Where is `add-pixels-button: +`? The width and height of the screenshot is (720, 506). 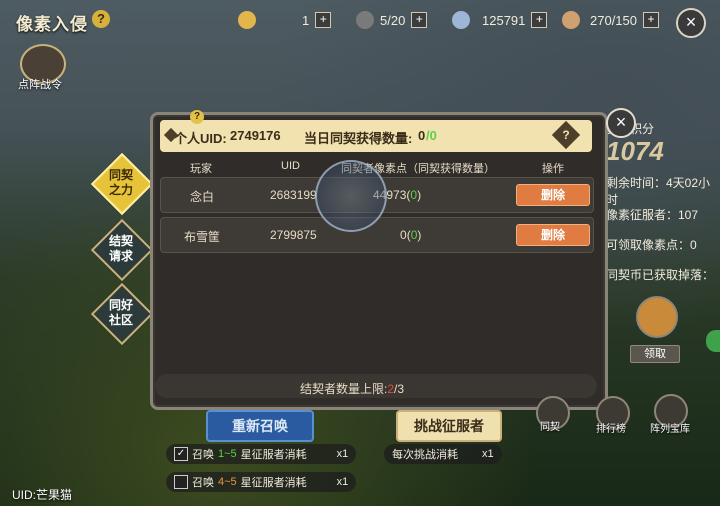
add-pixels-button: + is located at coordinates (539, 20).